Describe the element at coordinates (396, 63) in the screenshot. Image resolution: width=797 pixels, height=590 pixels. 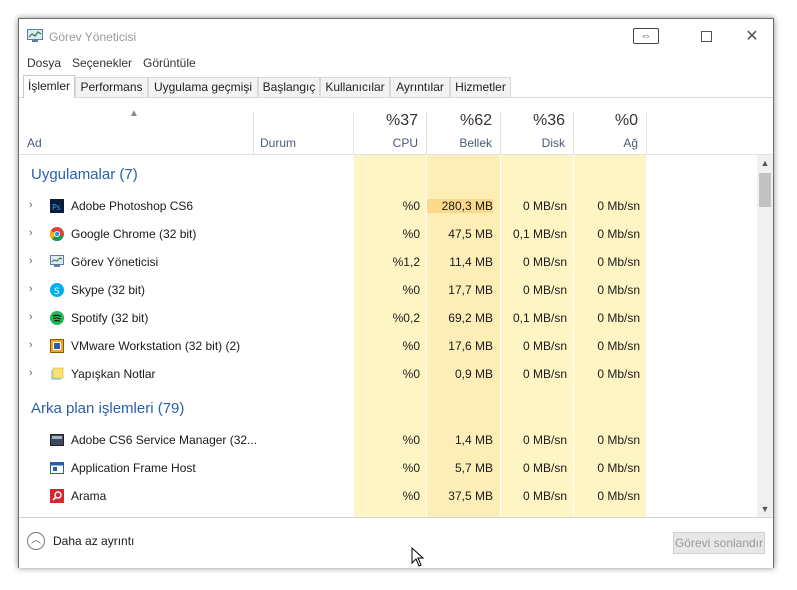
I see `menu-bar: Dosya Seçenekler Görüntüle` at that location.